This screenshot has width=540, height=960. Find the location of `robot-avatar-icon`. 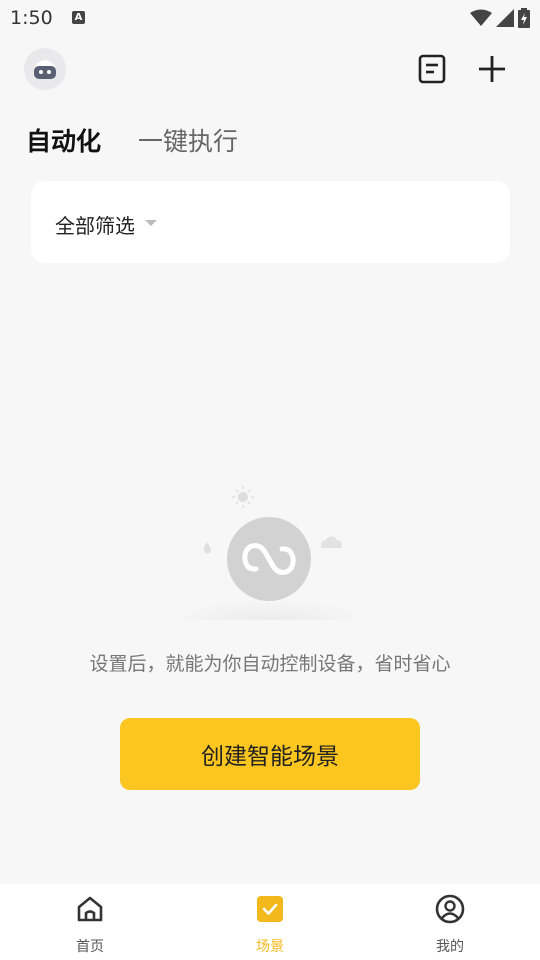

robot-avatar-icon is located at coordinates (45, 69).